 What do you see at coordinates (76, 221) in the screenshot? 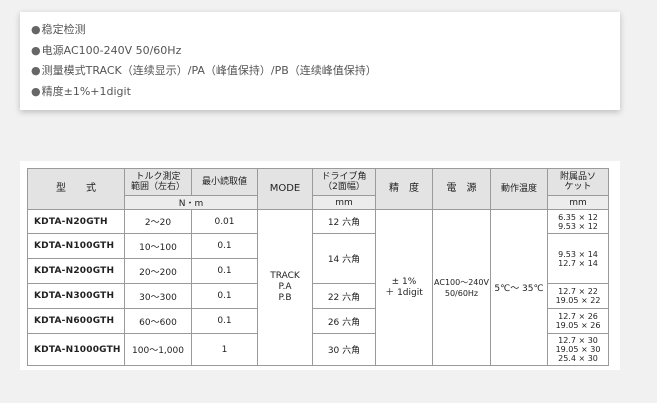
I see `model-cell: KDTA-N20GTH` at bounding box center [76, 221].